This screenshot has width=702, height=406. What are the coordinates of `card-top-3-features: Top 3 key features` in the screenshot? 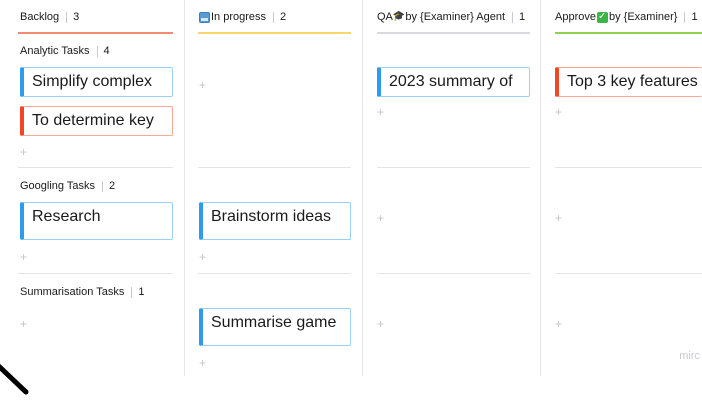 It's located at (628, 82).